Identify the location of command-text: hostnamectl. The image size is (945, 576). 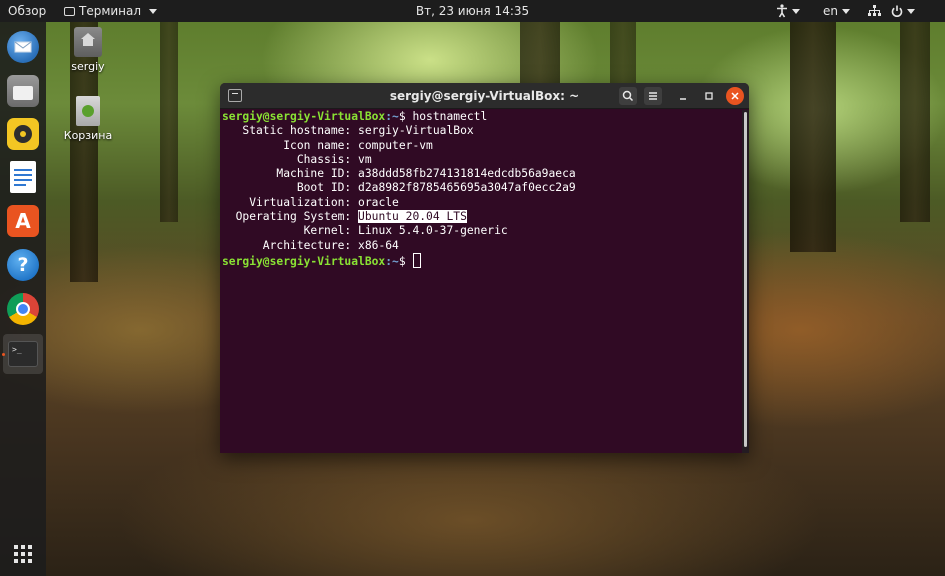
(450, 116).